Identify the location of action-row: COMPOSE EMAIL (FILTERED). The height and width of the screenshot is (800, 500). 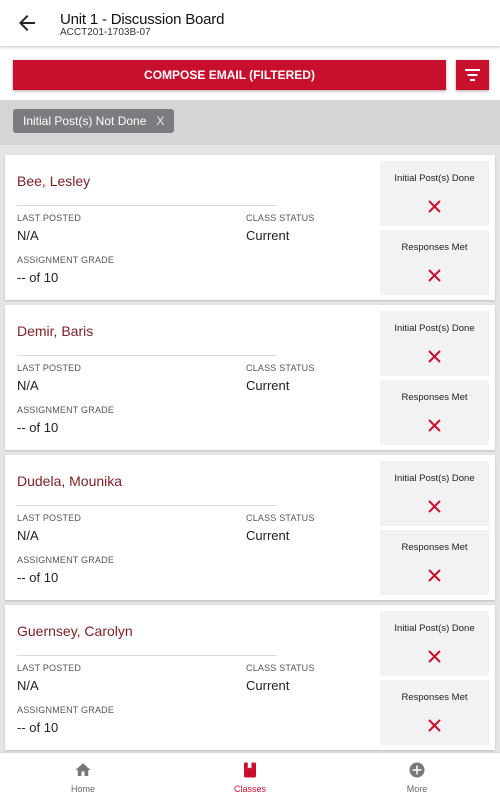
(250, 73).